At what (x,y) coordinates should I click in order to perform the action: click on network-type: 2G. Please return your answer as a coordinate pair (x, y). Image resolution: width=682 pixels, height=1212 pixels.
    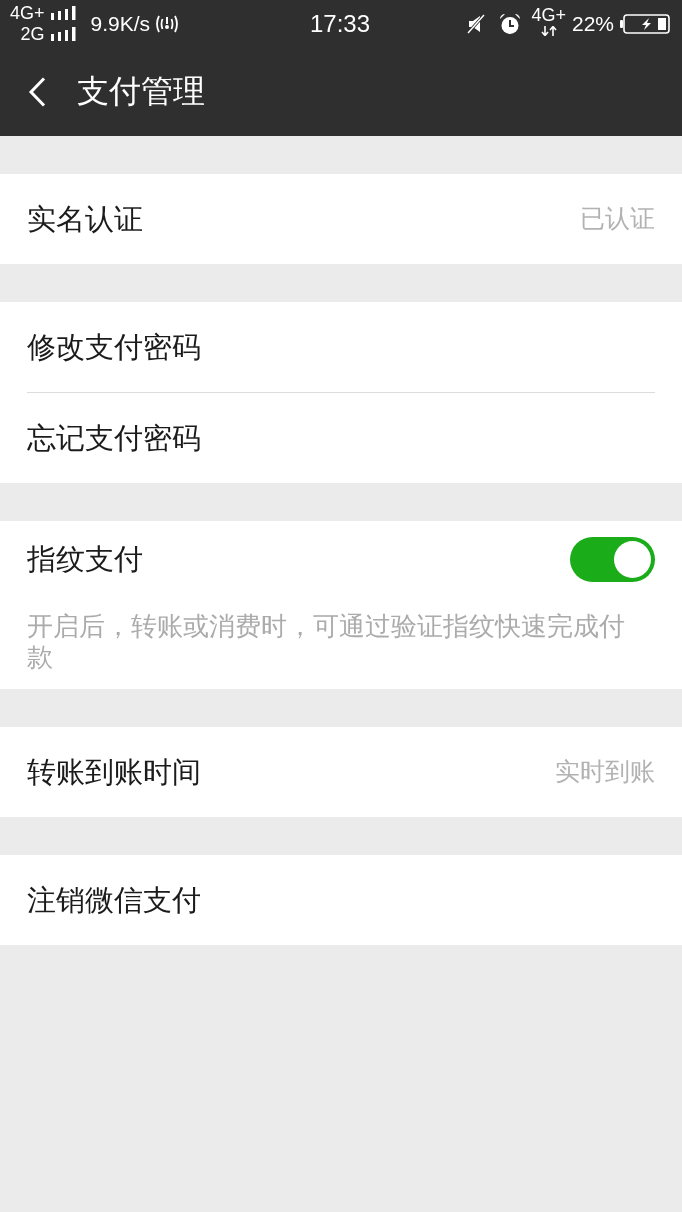
    Looking at the image, I should click on (32, 34).